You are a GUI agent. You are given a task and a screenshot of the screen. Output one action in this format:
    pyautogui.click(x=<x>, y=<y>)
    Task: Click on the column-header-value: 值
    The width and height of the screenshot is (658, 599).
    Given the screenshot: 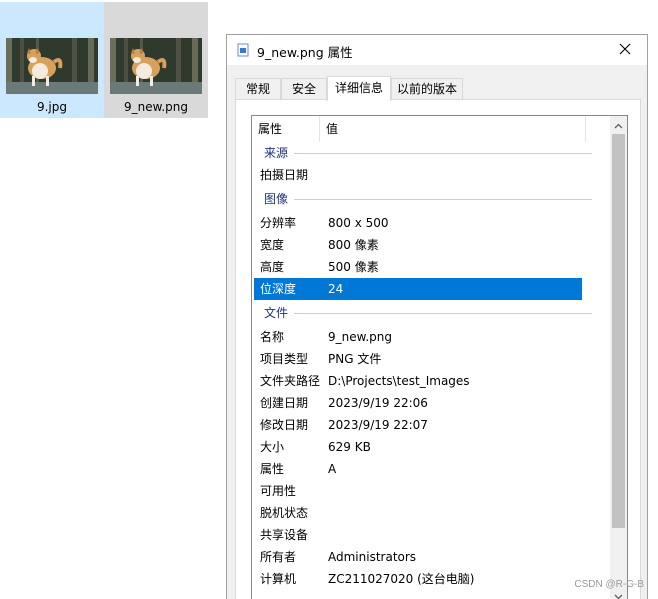 What is the action you would take?
    pyautogui.click(x=453, y=129)
    